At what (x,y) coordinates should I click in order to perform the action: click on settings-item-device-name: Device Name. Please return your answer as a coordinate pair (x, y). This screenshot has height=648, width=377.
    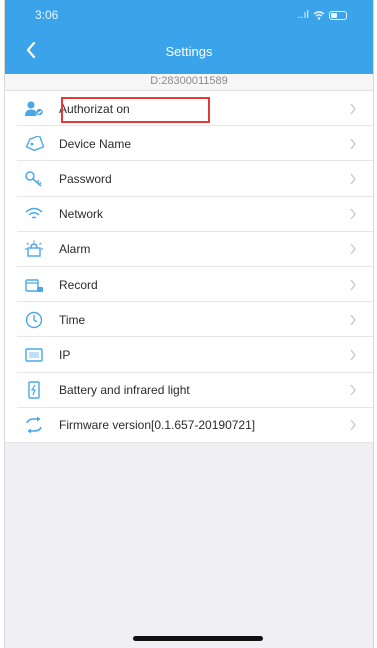
    Looking at the image, I should click on (189, 144).